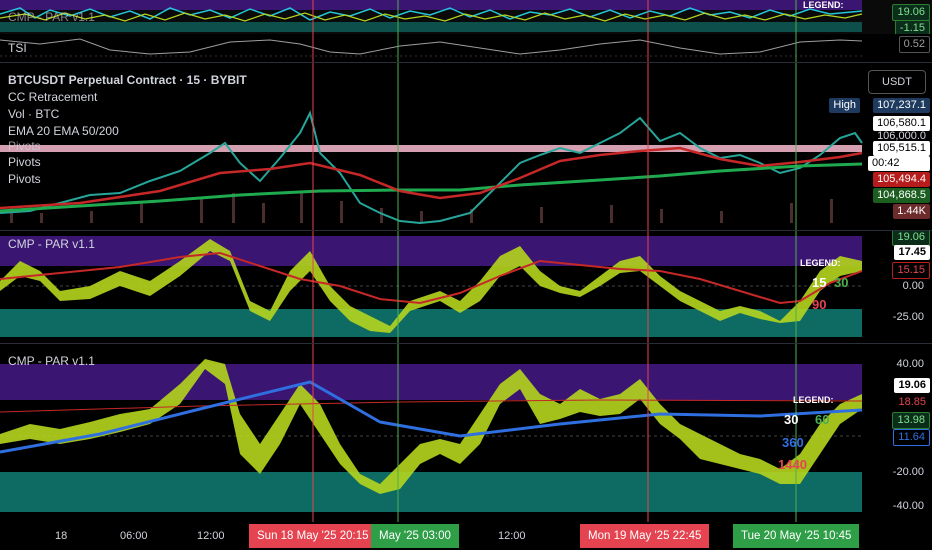 This screenshot has height=550, width=932. I want to click on tsi-tag: 0.52, so click(914, 44).